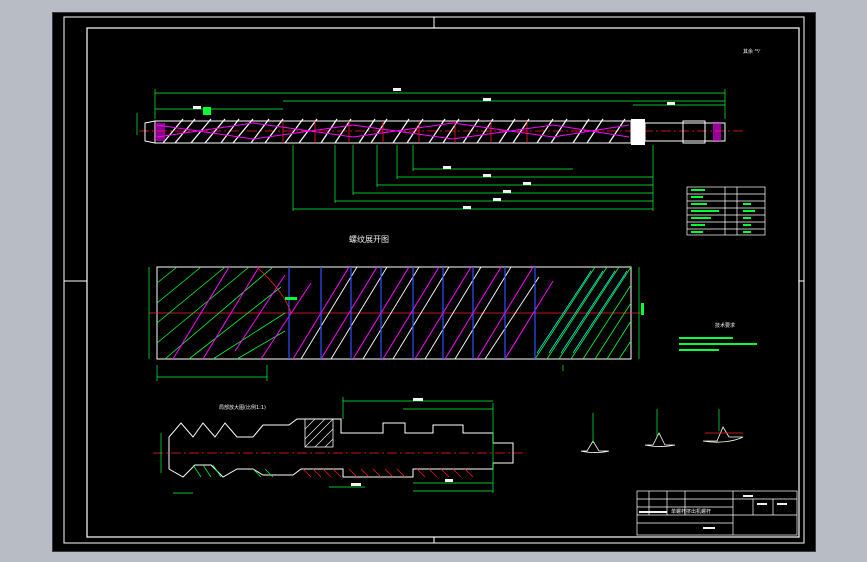 This screenshot has height=562, width=867. Describe the element at coordinates (718, 336) in the screenshot. I see `technical-requirements: 技术要求` at that location.